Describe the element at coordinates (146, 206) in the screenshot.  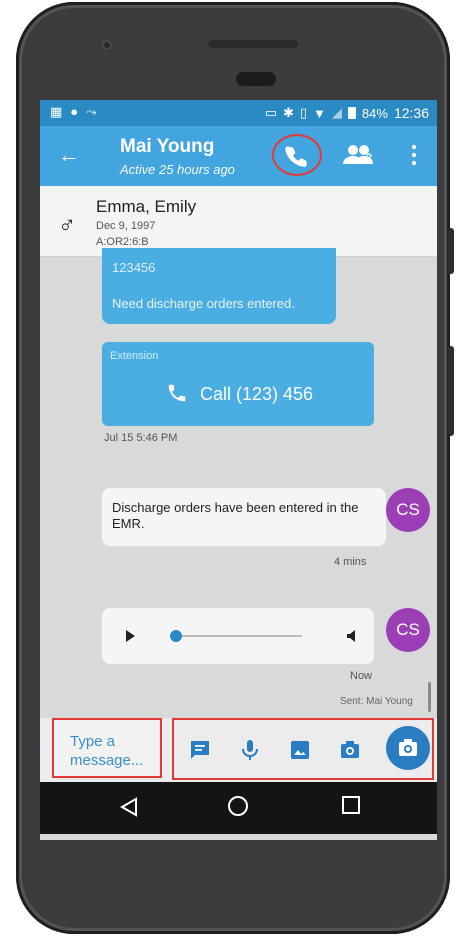
I see `patient-name: Emma, Emily` at that location.